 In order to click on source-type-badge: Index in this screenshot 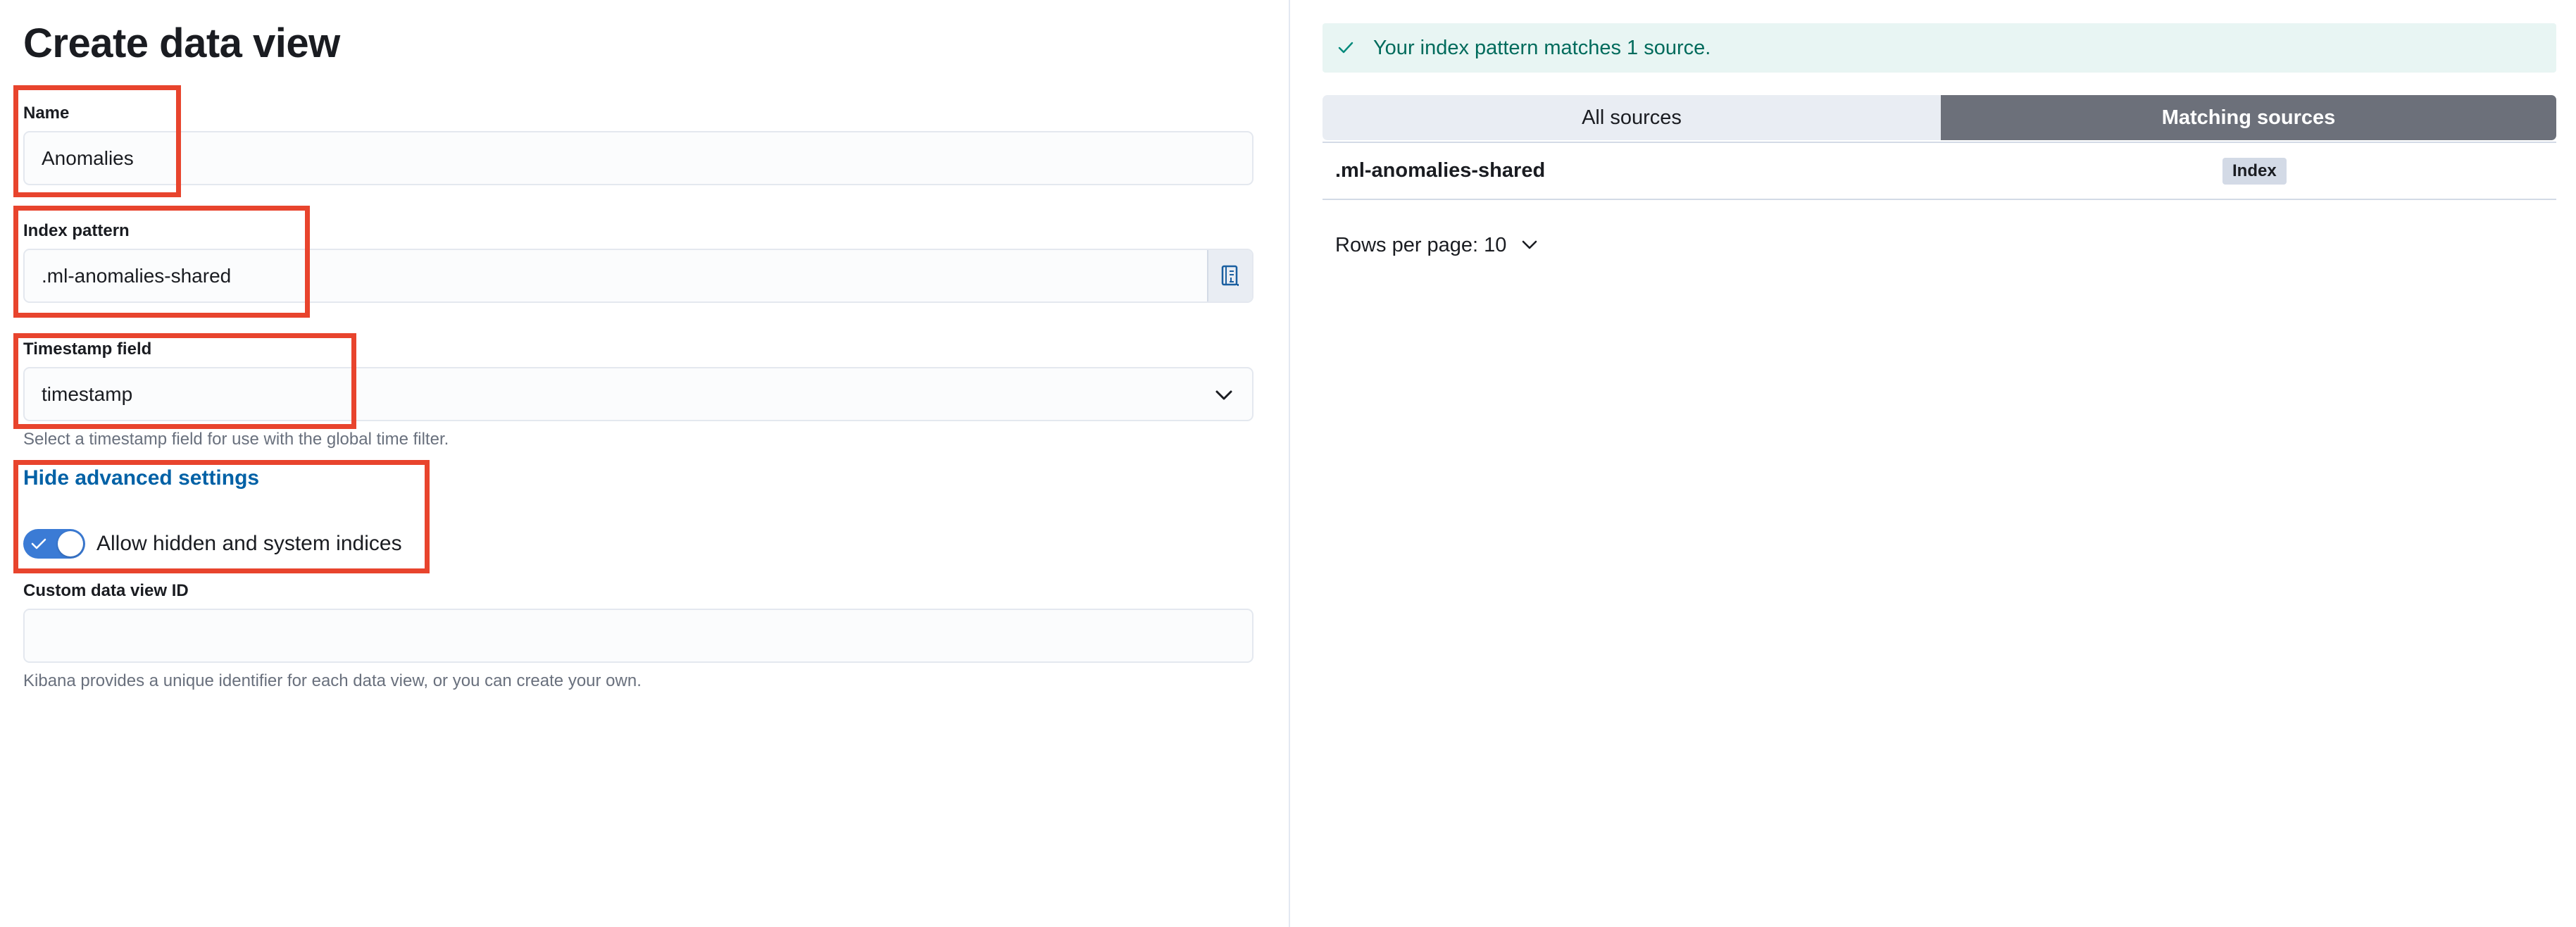, I will do `click(2254, 171)`.